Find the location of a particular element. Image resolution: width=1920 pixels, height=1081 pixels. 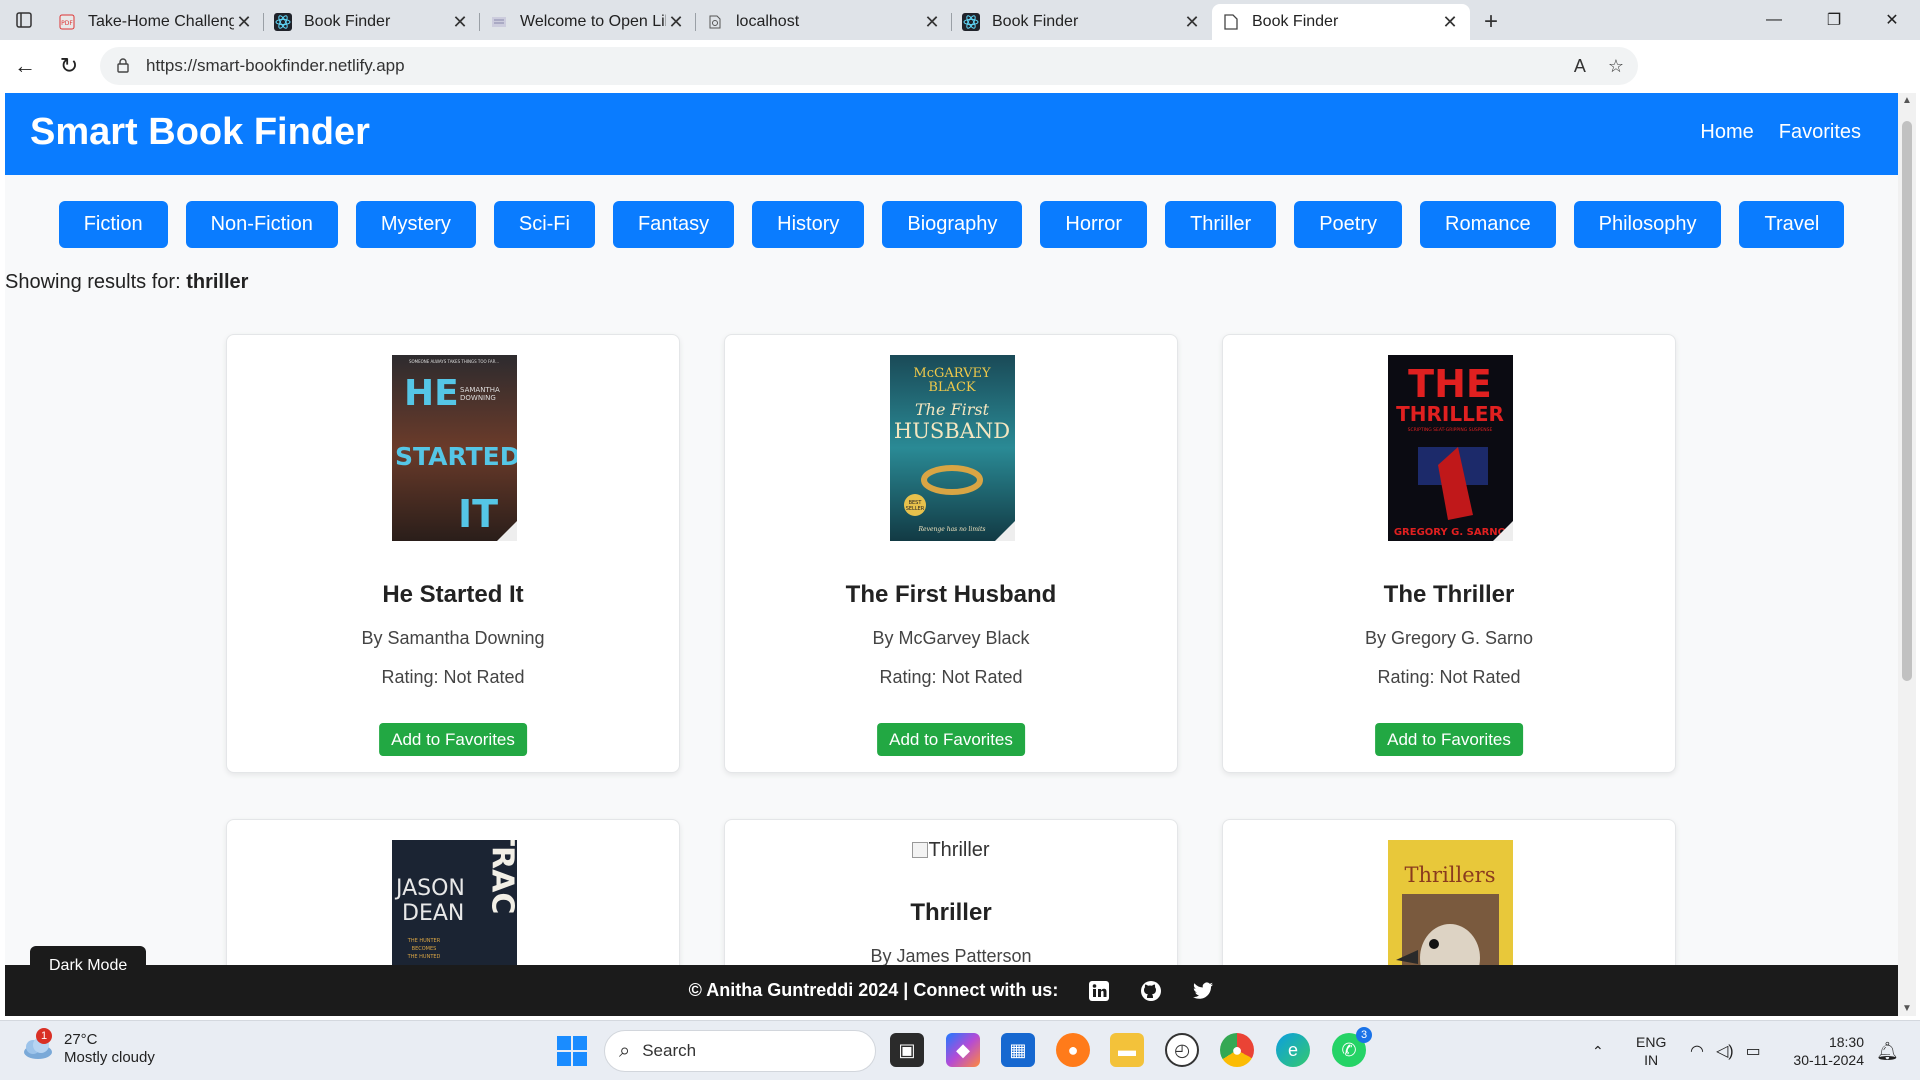

header-nav: Home Favorites is located at coordinates (1780, 132).